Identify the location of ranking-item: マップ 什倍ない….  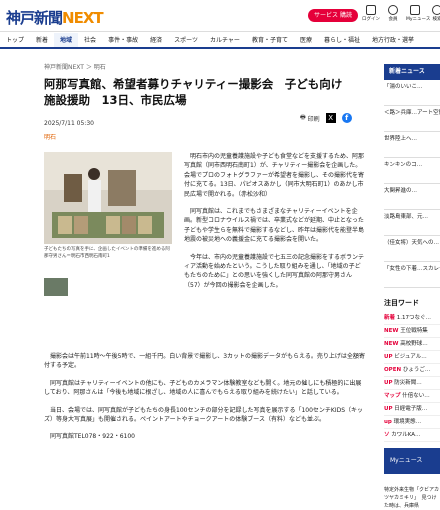
(412, 396).